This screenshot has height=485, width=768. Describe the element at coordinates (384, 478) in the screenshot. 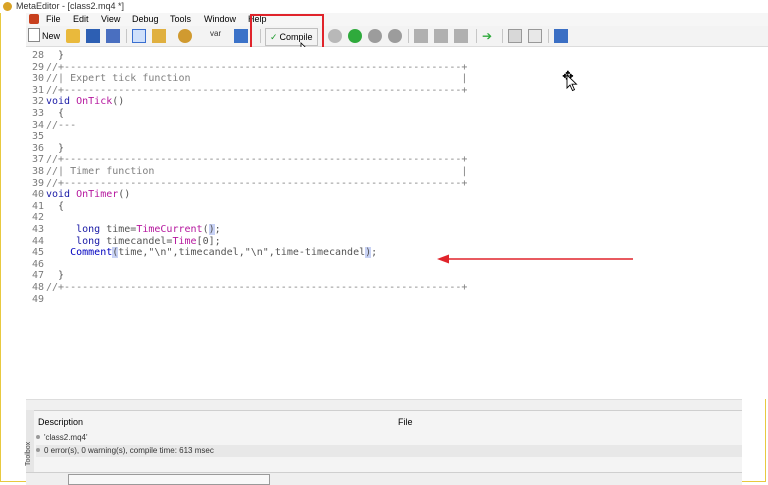

I see `panel-tab-bar` at that location.